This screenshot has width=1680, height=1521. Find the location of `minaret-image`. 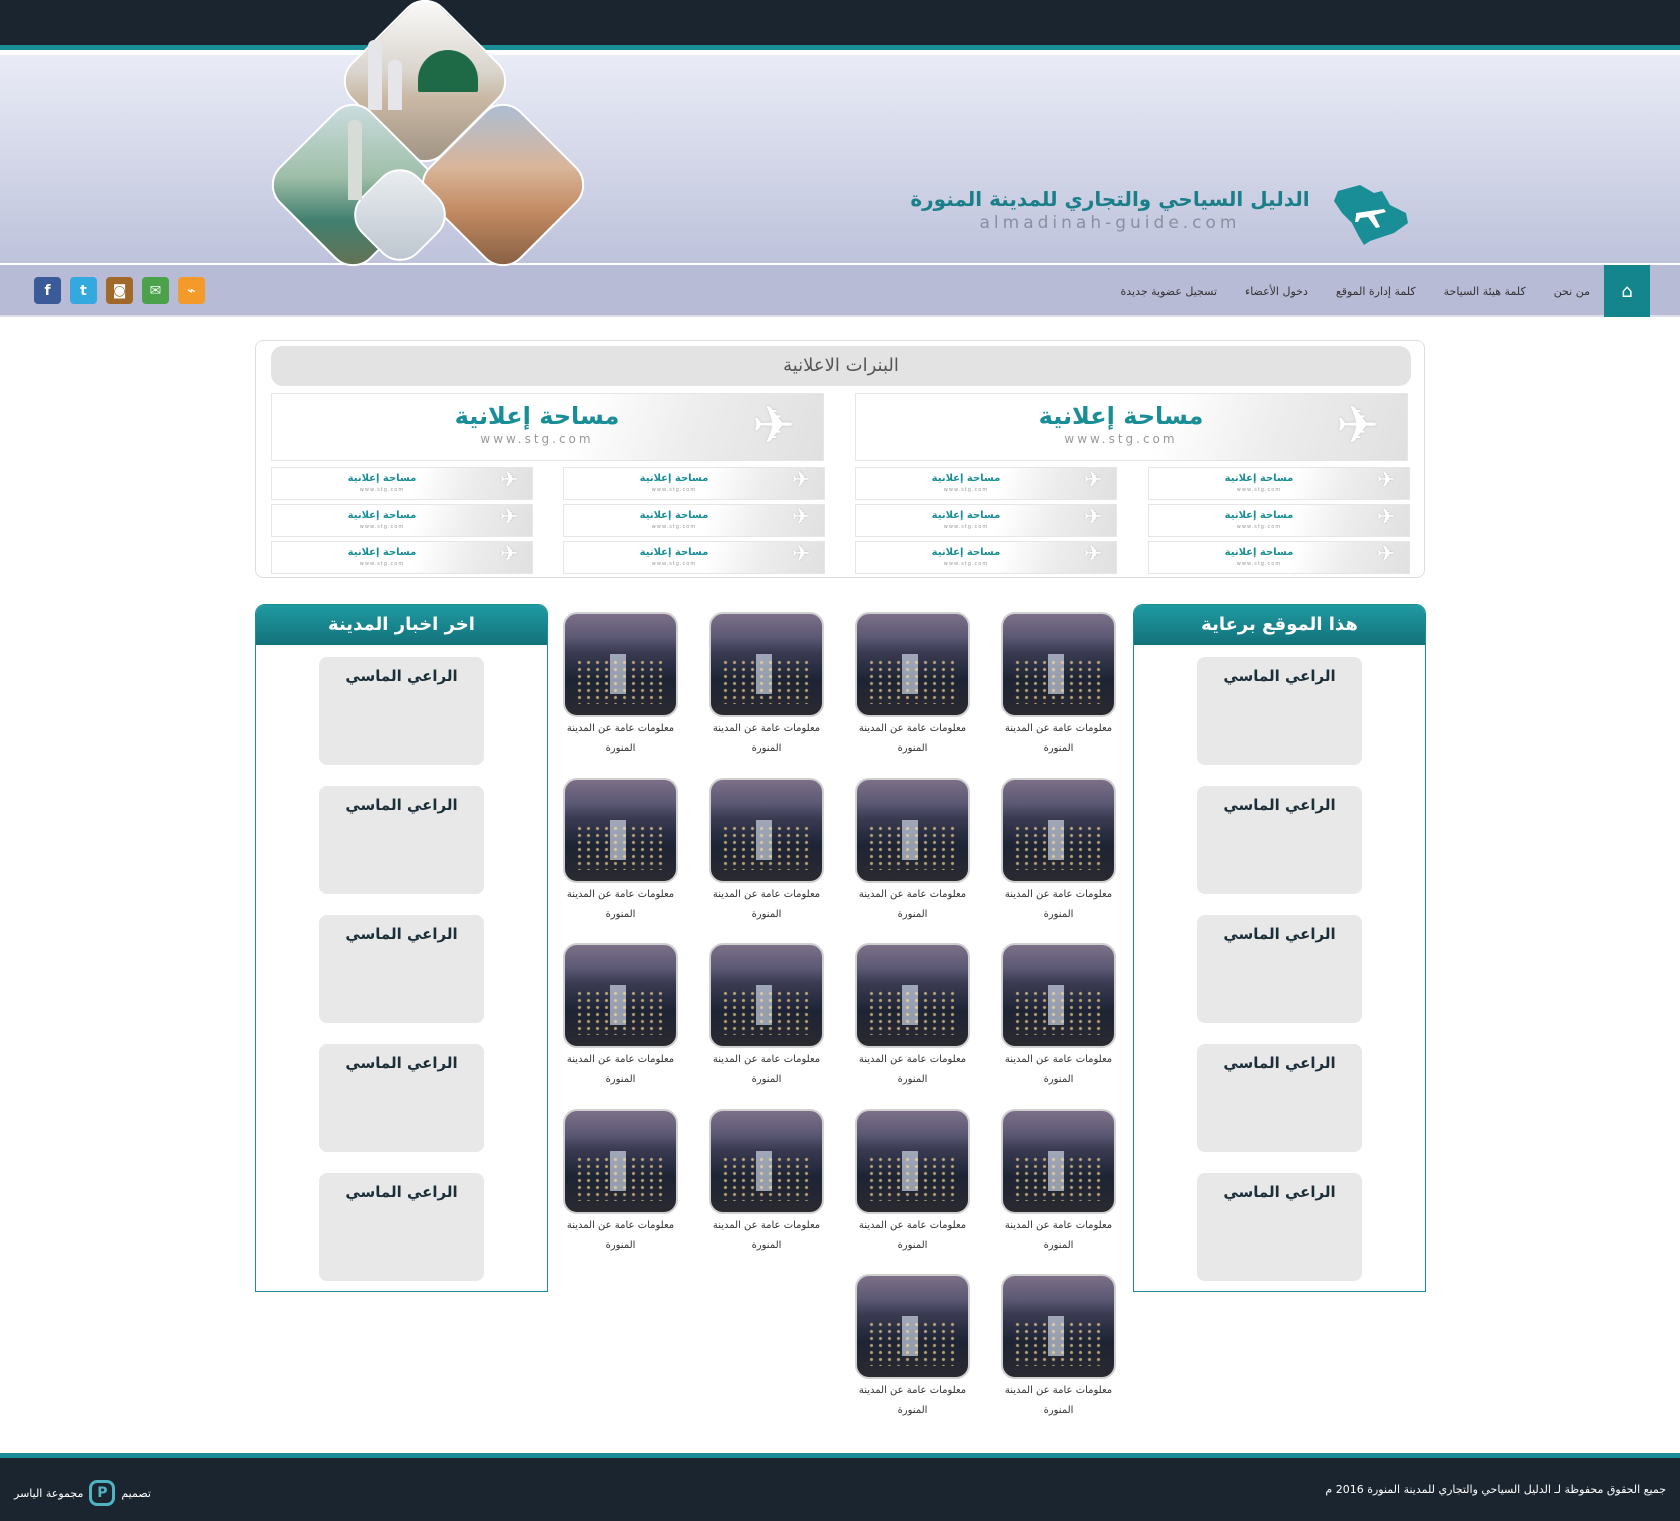

minaret-image is located at coordinates (395, 85).